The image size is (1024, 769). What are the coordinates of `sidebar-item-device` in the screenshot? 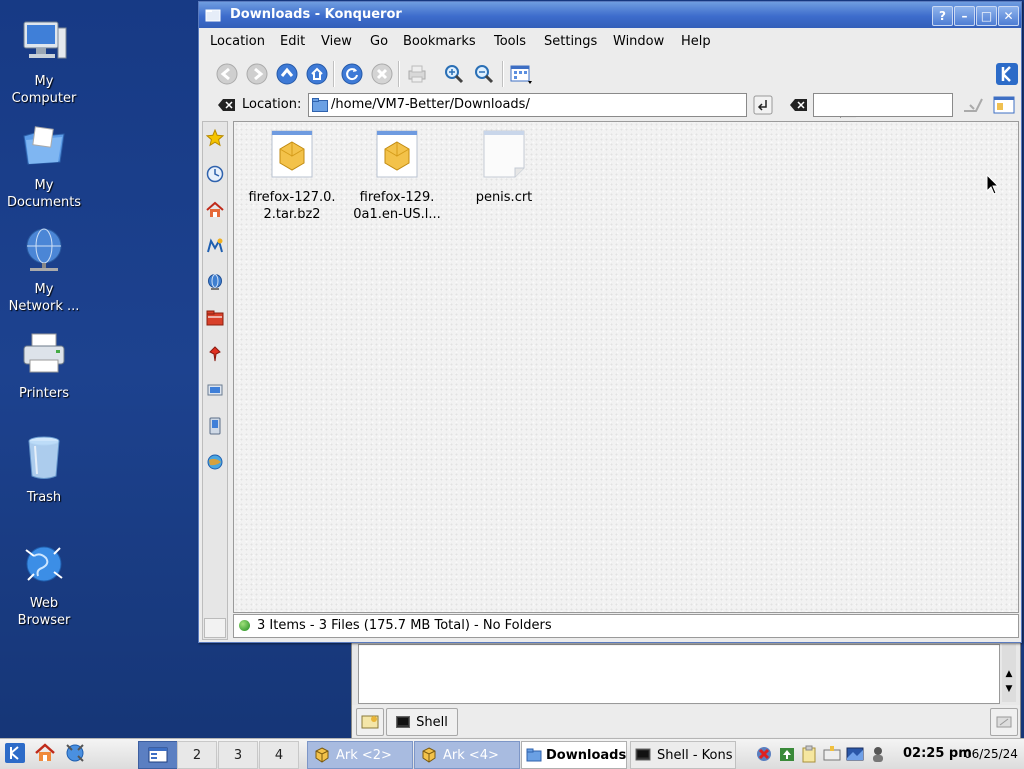 It's located at (215, 426).